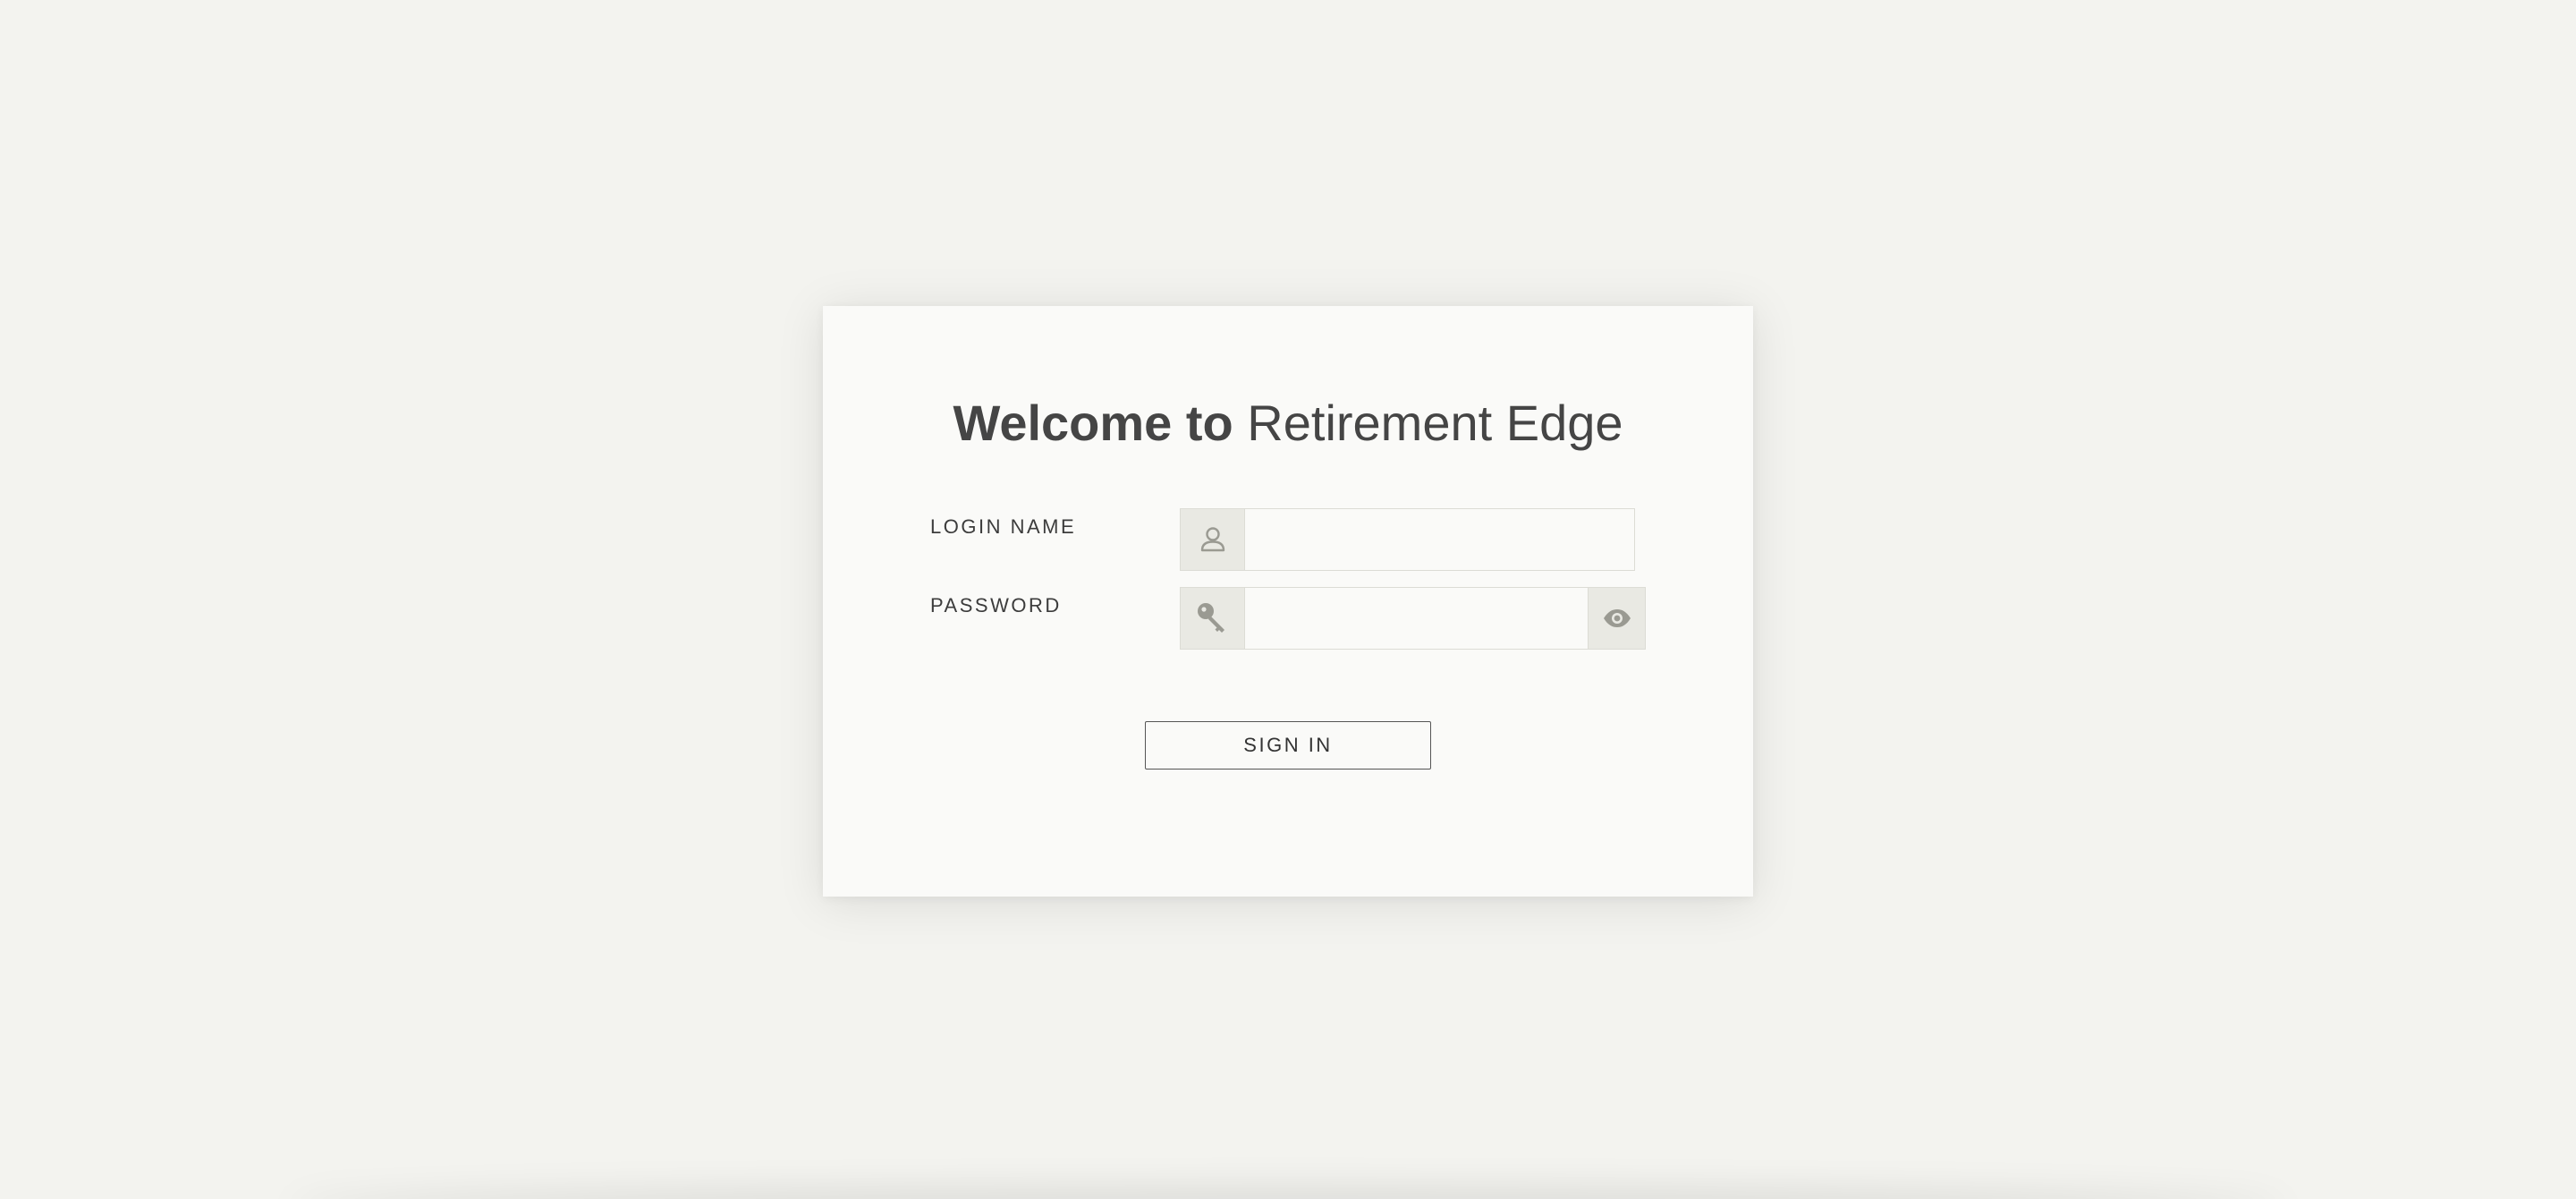 The width and height of the screenshot is (2576, 1199). What do you see at coordinates (1212, 539) in the screenshot?
I see `user-icon` at bounding box center [1212, 539].